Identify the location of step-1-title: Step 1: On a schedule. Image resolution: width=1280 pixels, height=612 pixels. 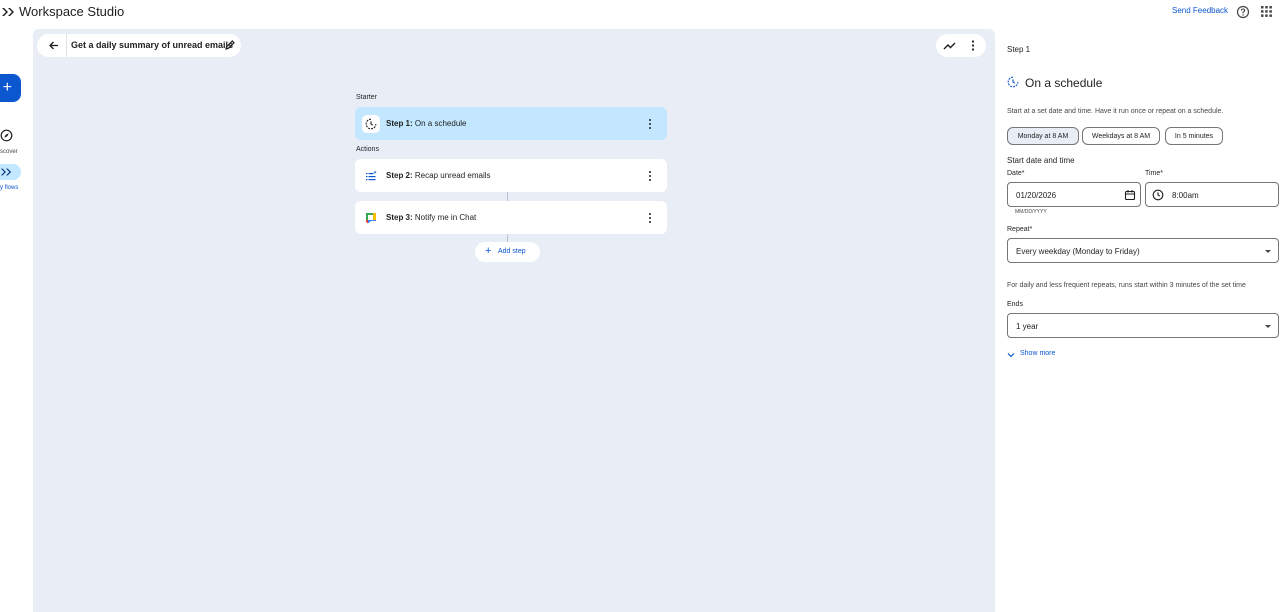
(426, 123).